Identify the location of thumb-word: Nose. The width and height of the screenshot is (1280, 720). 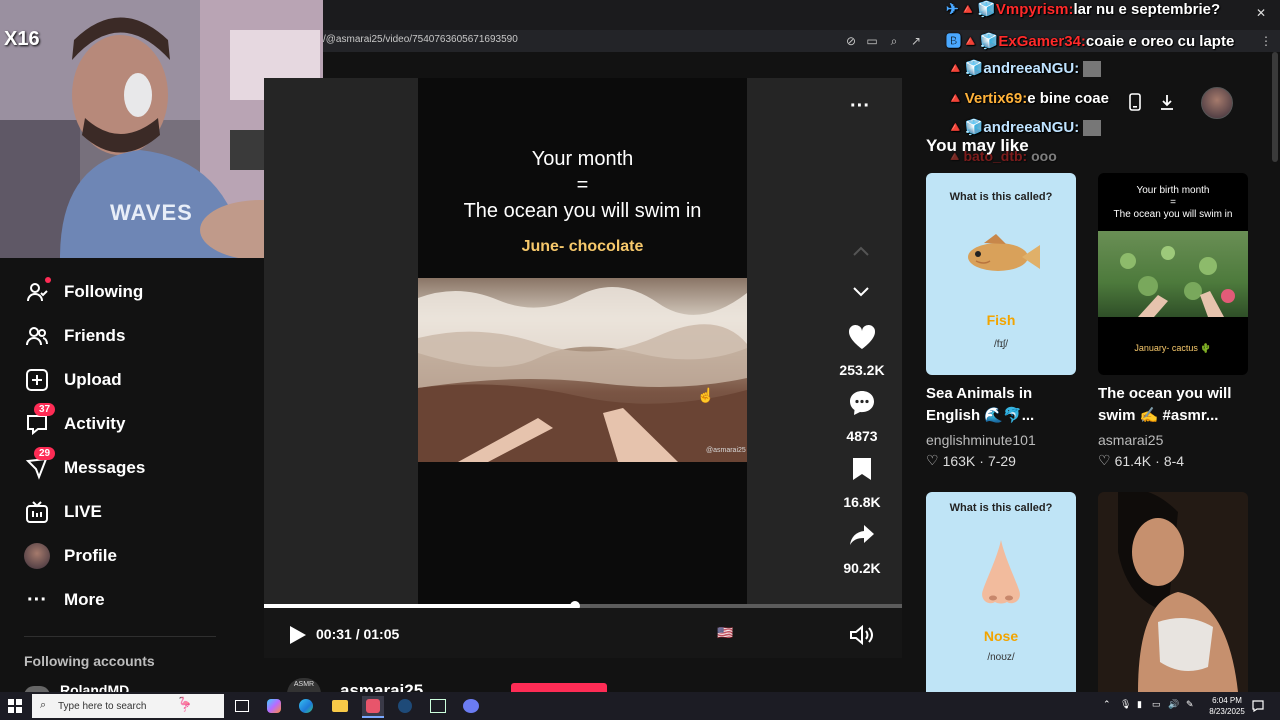
(1001, 636).